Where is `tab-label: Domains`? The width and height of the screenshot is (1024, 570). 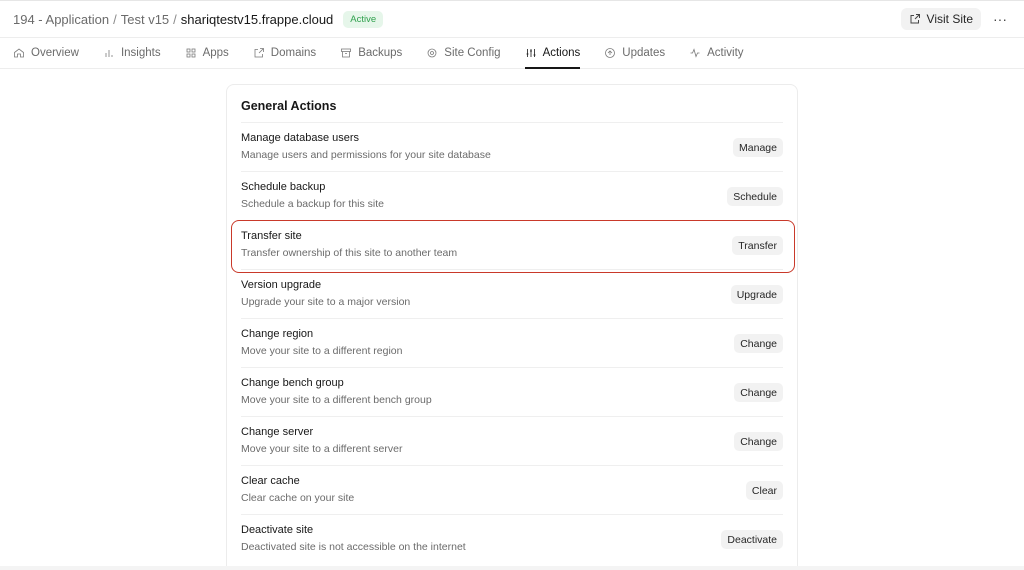 tab-label: Domains is located at coordinates (293, 53).